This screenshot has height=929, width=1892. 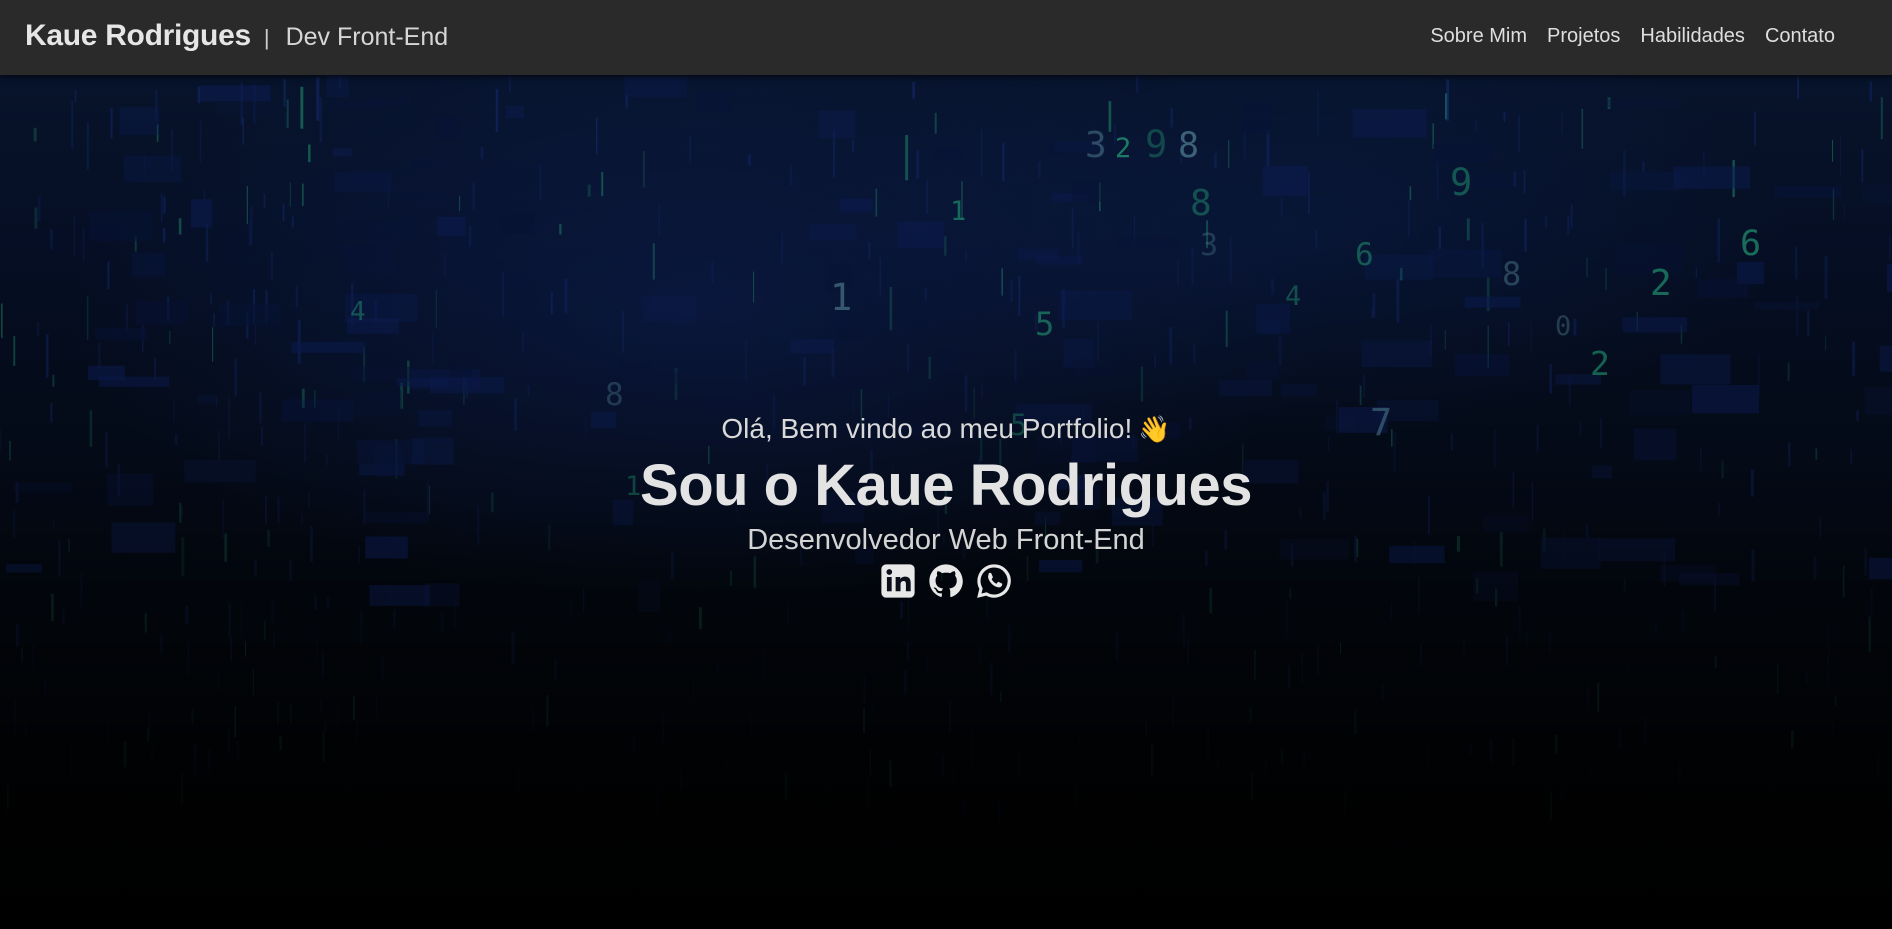 What do you see at coordinates (1800, 36) in the screenshot?
I see `nav-link-contato: Contato` at bounding box center [1800, 36].